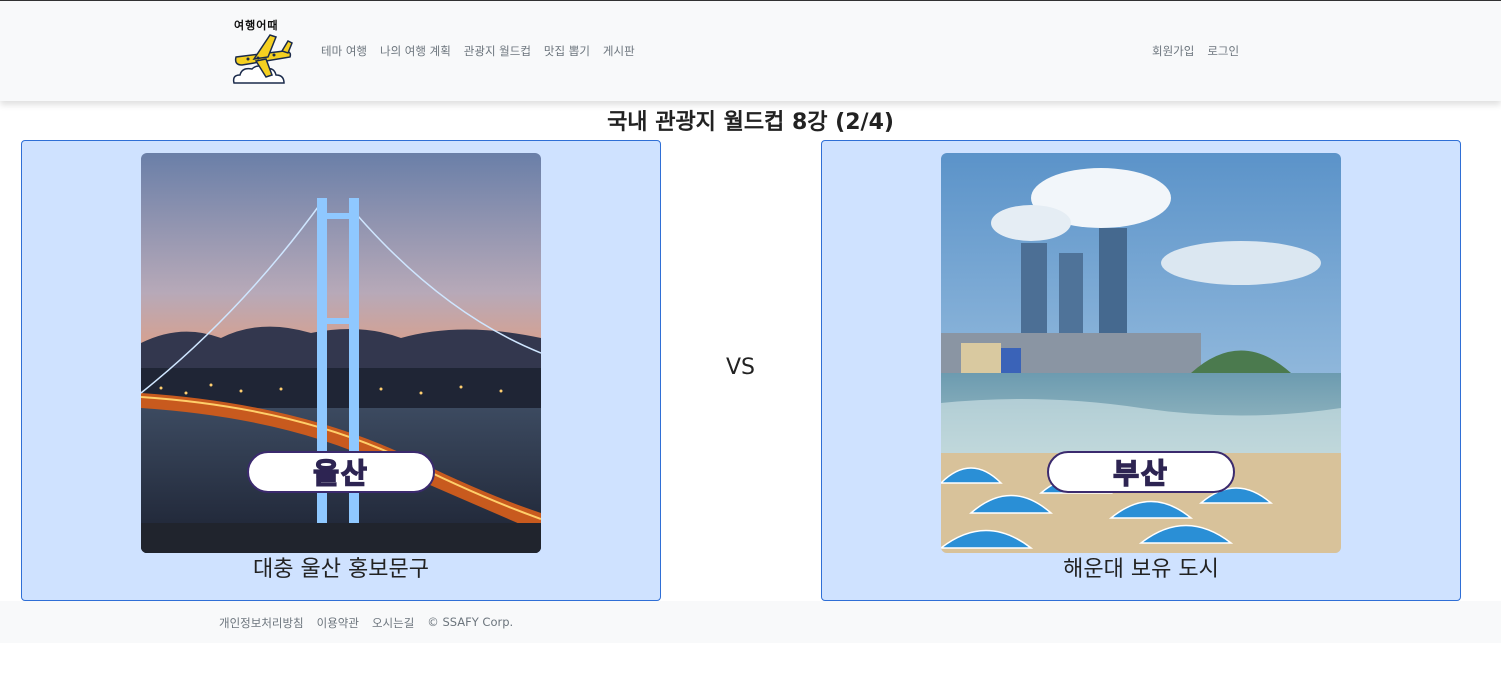 This screenshot has width=1501, height=676. What do you see at coordinates (1141, 569) in the screenshot?
I see `candidate-caption-right: 해운대 보유 도시` at bounding box center [1141, 569].